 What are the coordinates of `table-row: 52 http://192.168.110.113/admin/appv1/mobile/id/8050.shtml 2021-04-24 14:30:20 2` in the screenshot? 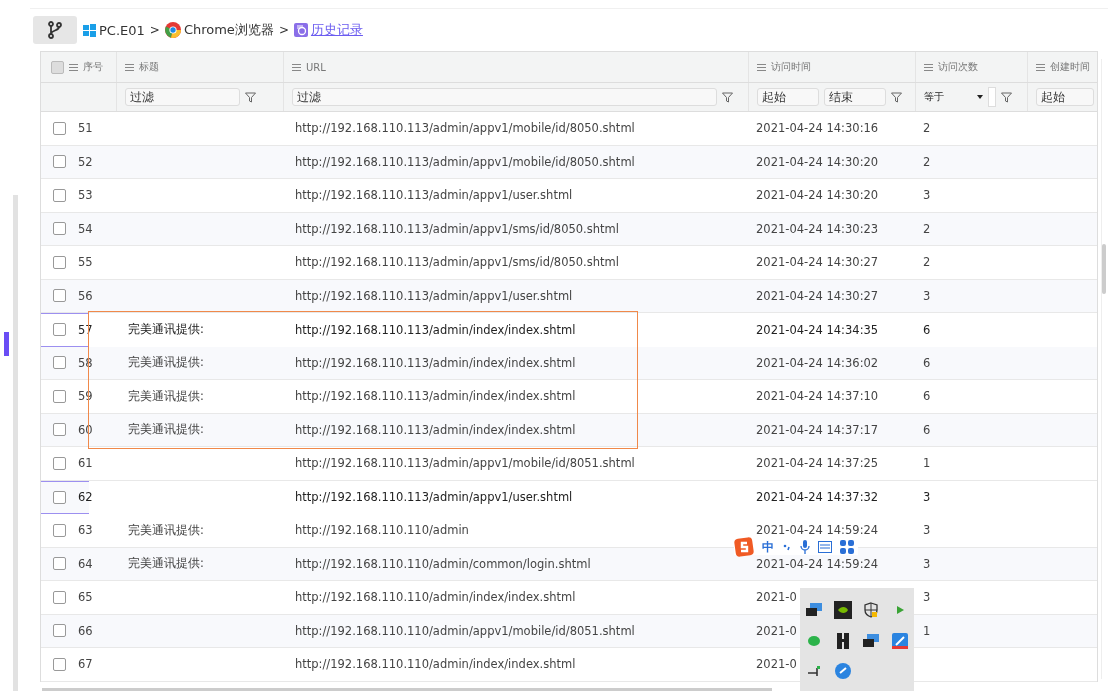 It's located at (569, 162).